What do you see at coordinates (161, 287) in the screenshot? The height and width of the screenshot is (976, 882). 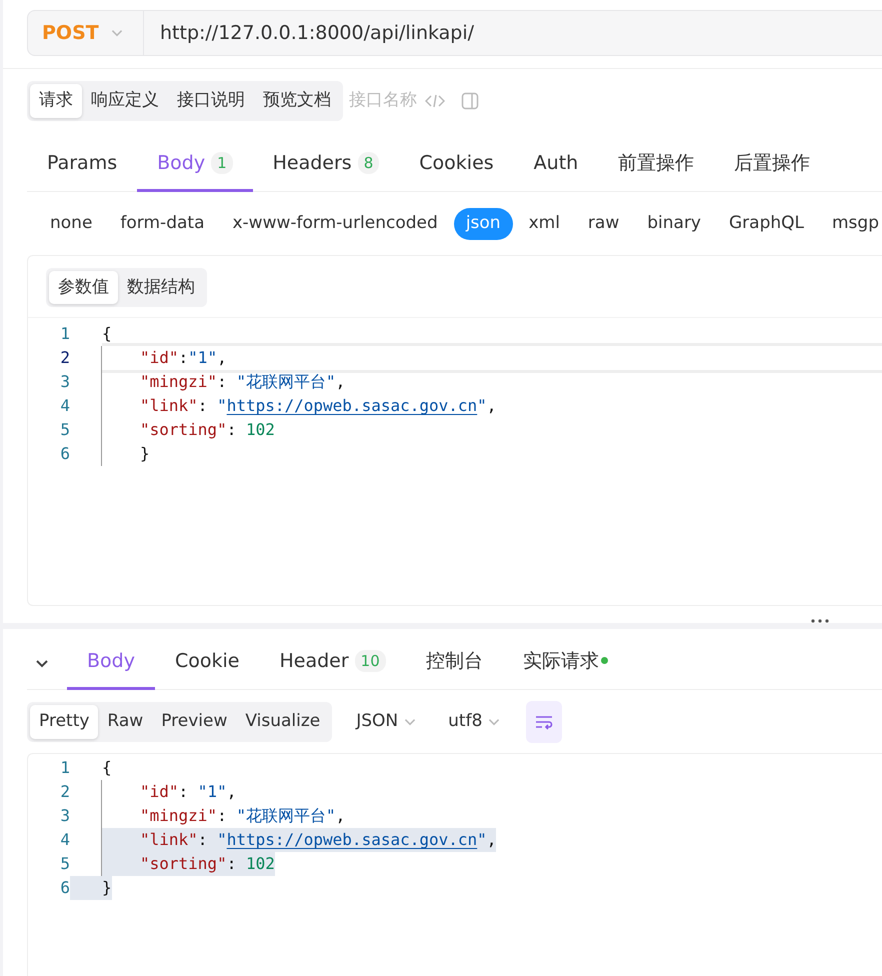 I see `param-tab: 数据结构` at bounding box center [161, 287].